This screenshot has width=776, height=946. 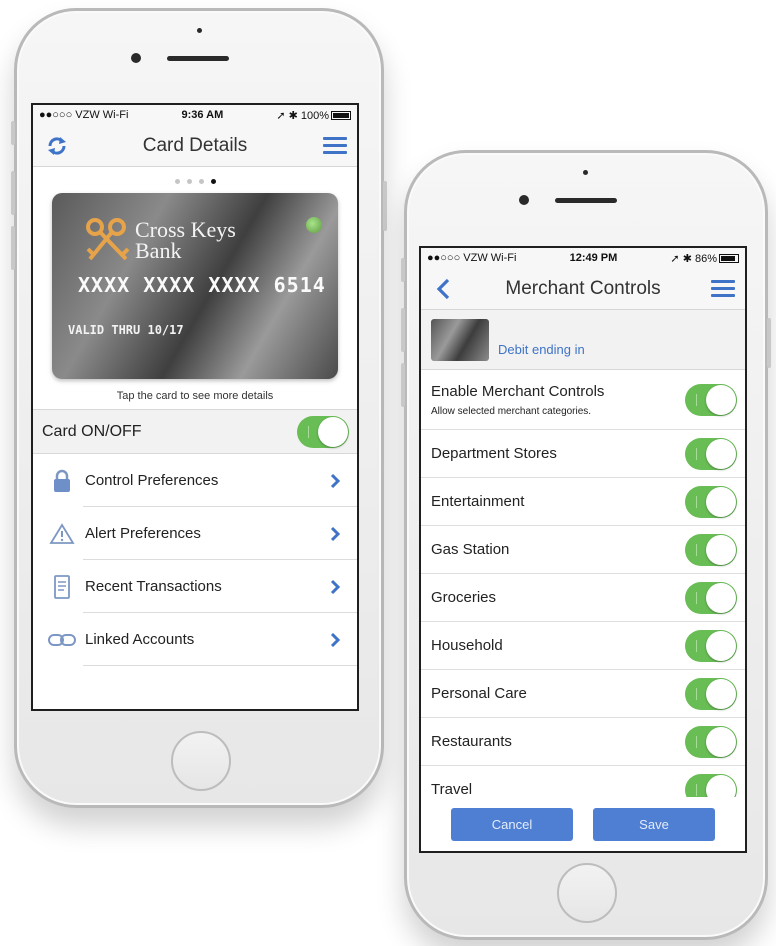 What do you see at coordinates (471, 741) in the screenshot?
I see `category-label: Restaurants` at bounding box center [471, 741].